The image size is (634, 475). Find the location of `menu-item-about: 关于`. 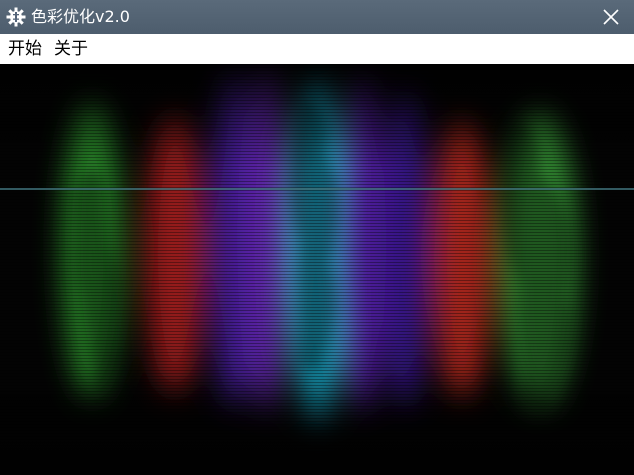

menu-item-about: 关于 is located at coordinates (71, 49).